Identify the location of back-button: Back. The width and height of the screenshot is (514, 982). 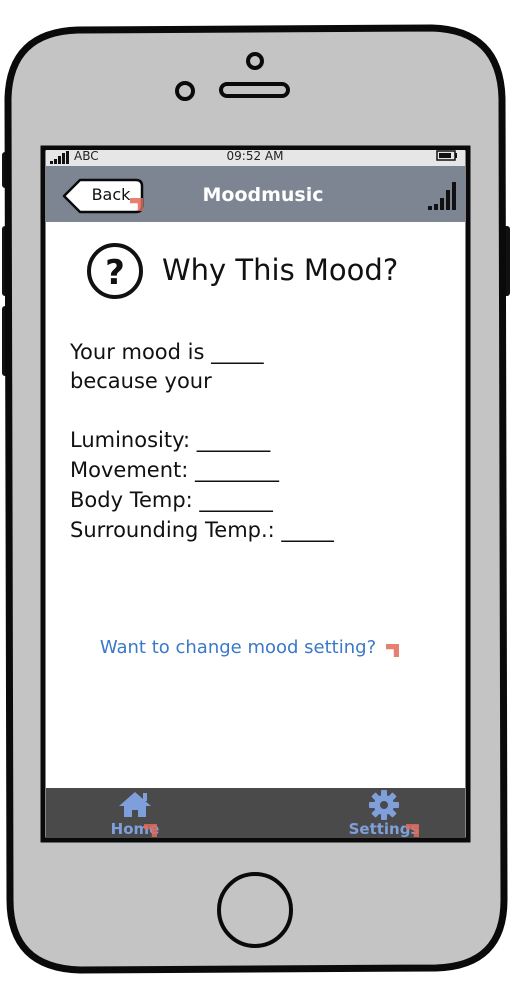
(111, 195).